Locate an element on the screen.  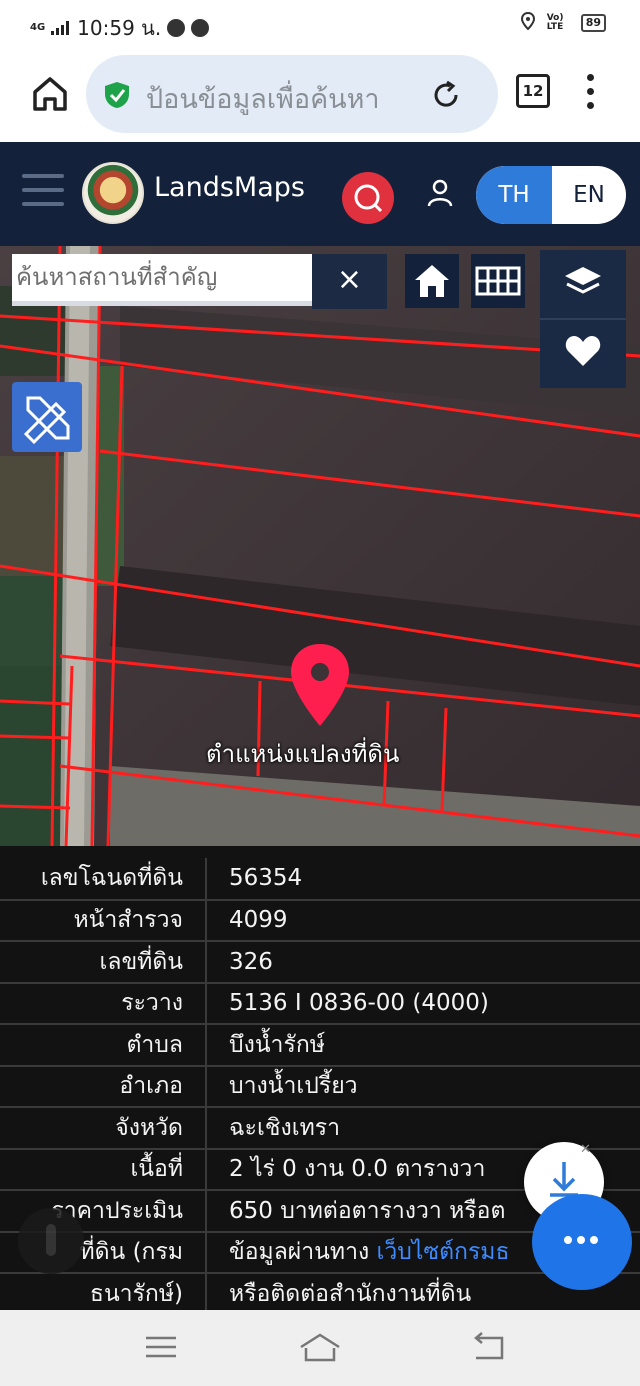
line-icon is located at coordinates (200, 28).